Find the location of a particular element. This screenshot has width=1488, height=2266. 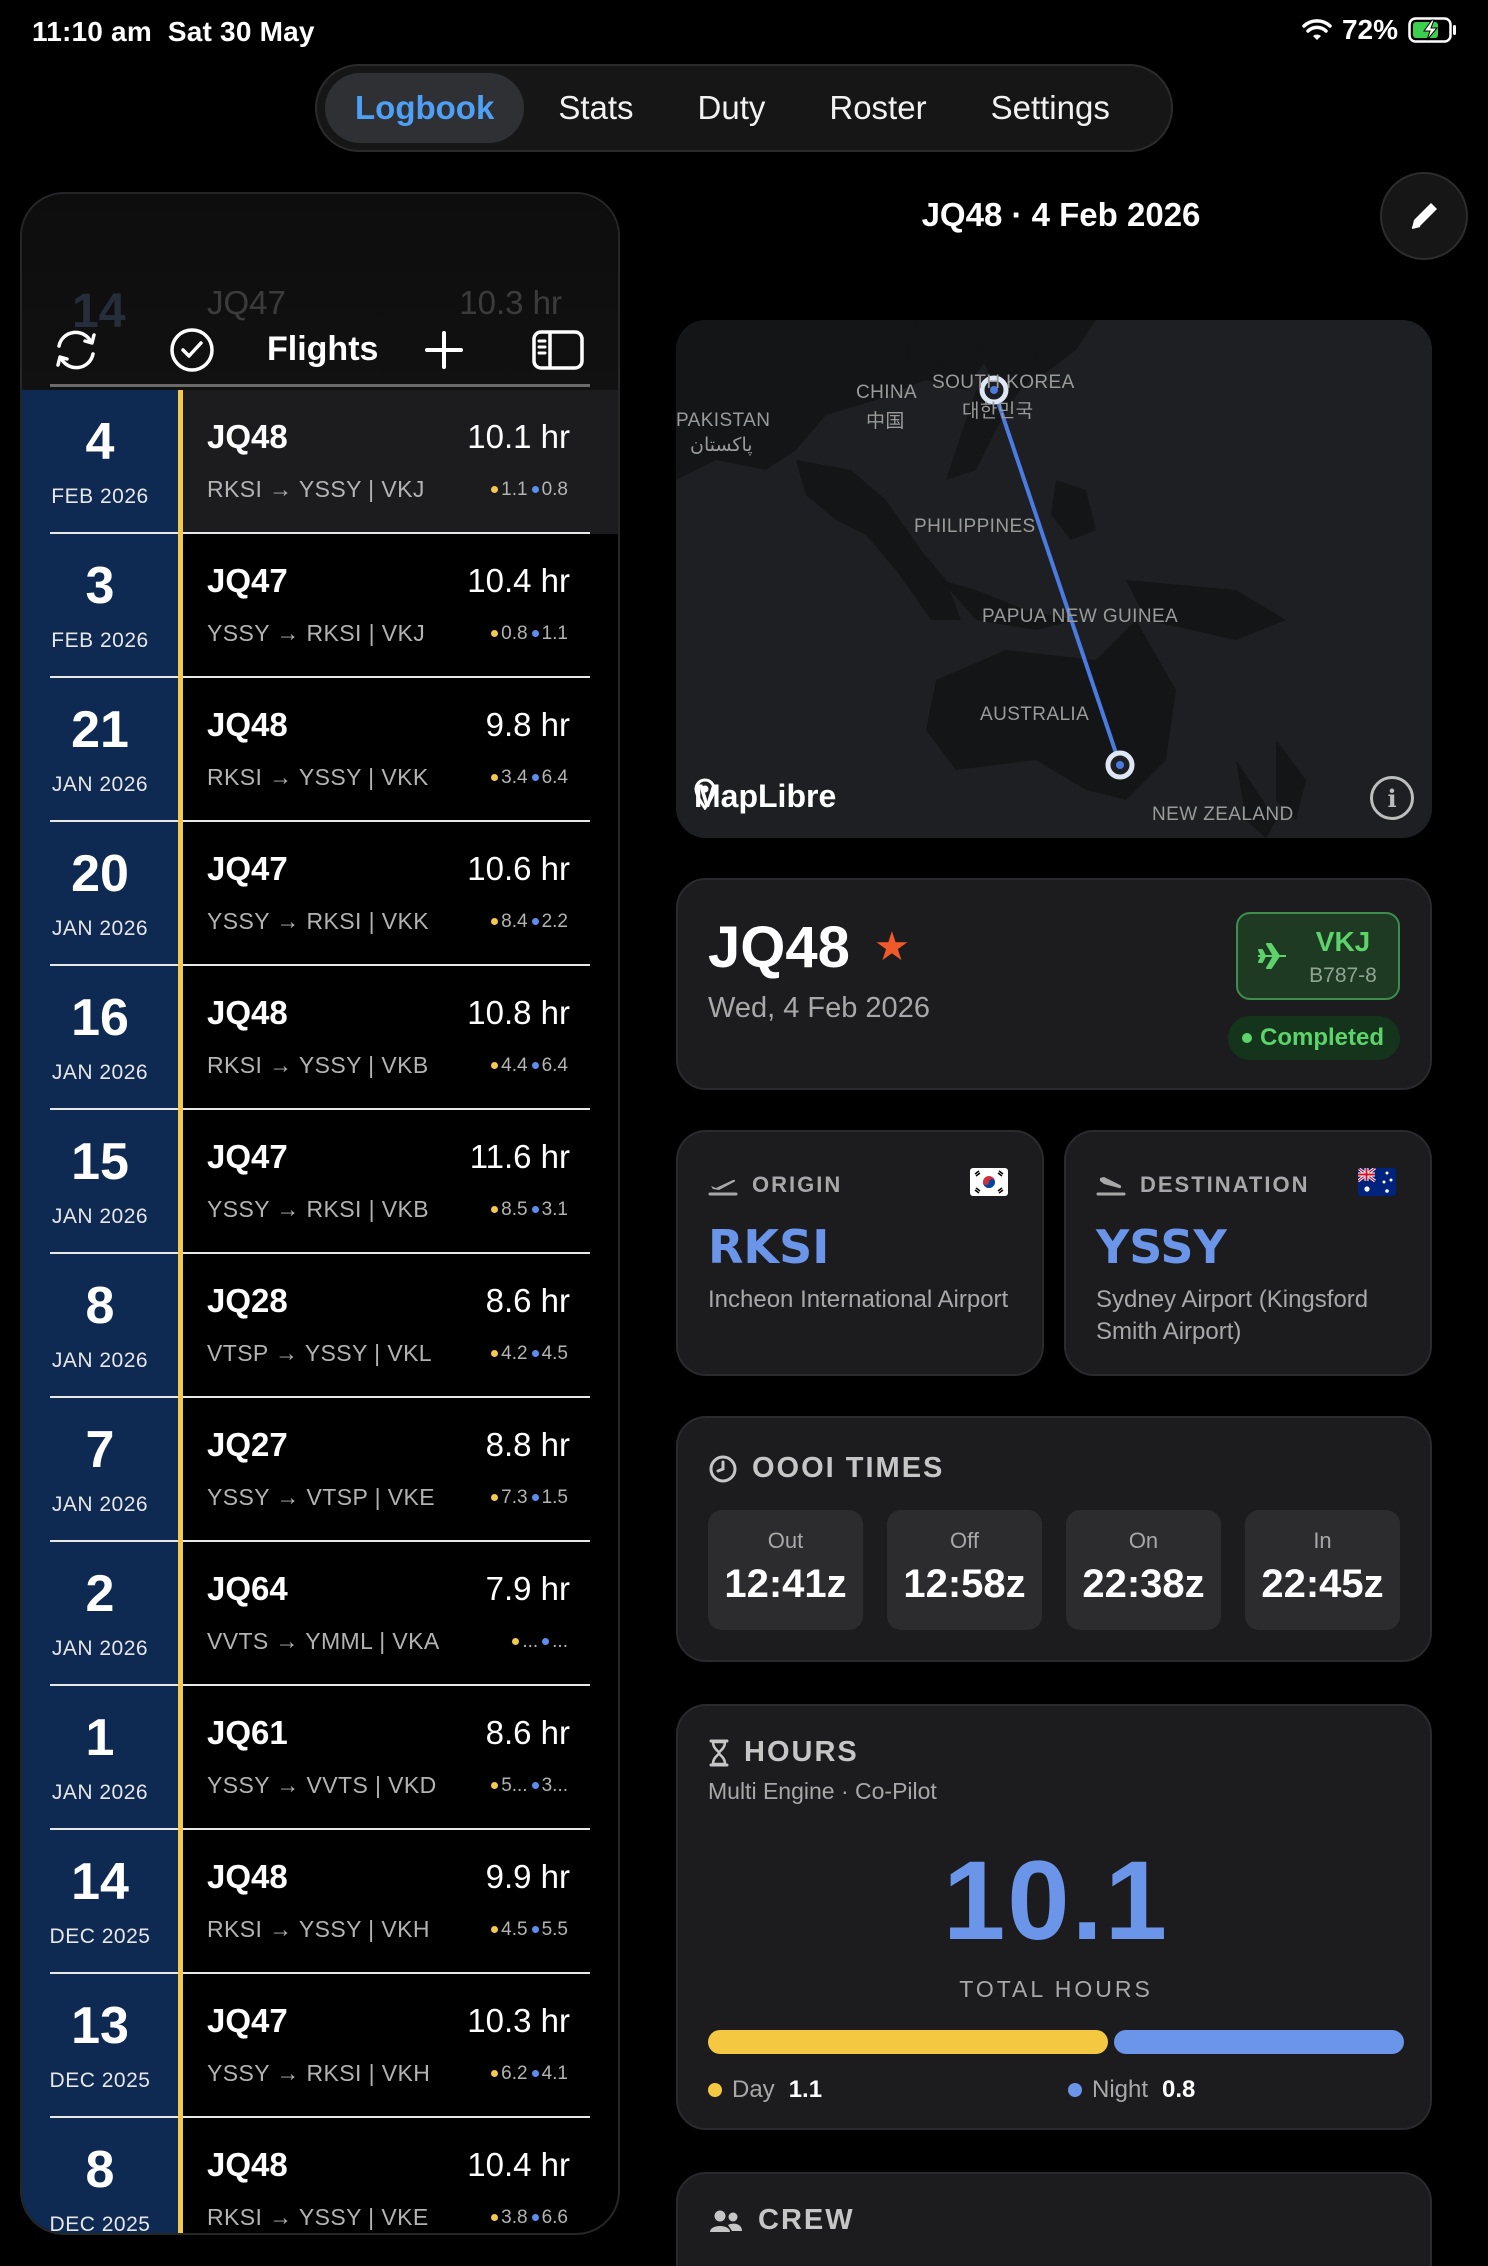

row-flight-code: JQ27 is located at coordinates (247, 1444).